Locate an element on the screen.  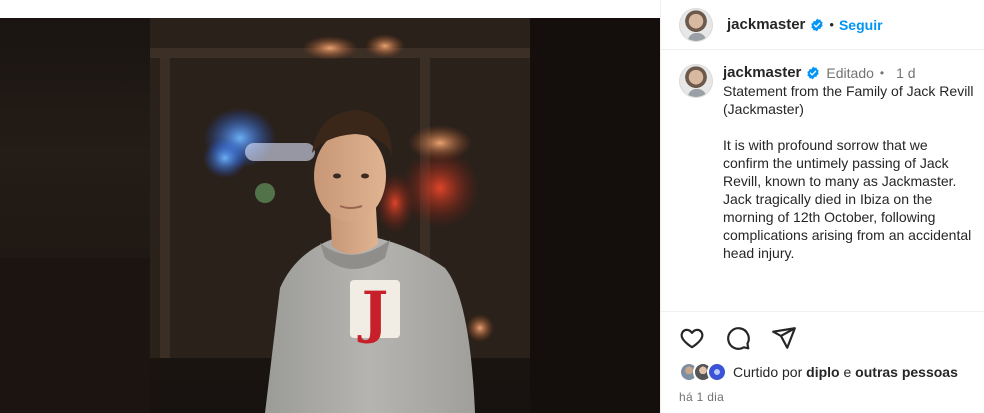
top-white-strip is located at coordinates (330, 9).